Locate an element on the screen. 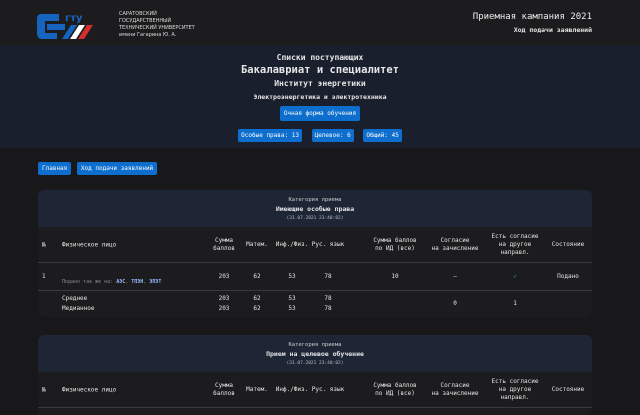 The width and height of the screenshot is (640, 415). progress-button: Ход подачи заявлений is located at coordinates (117, 168).